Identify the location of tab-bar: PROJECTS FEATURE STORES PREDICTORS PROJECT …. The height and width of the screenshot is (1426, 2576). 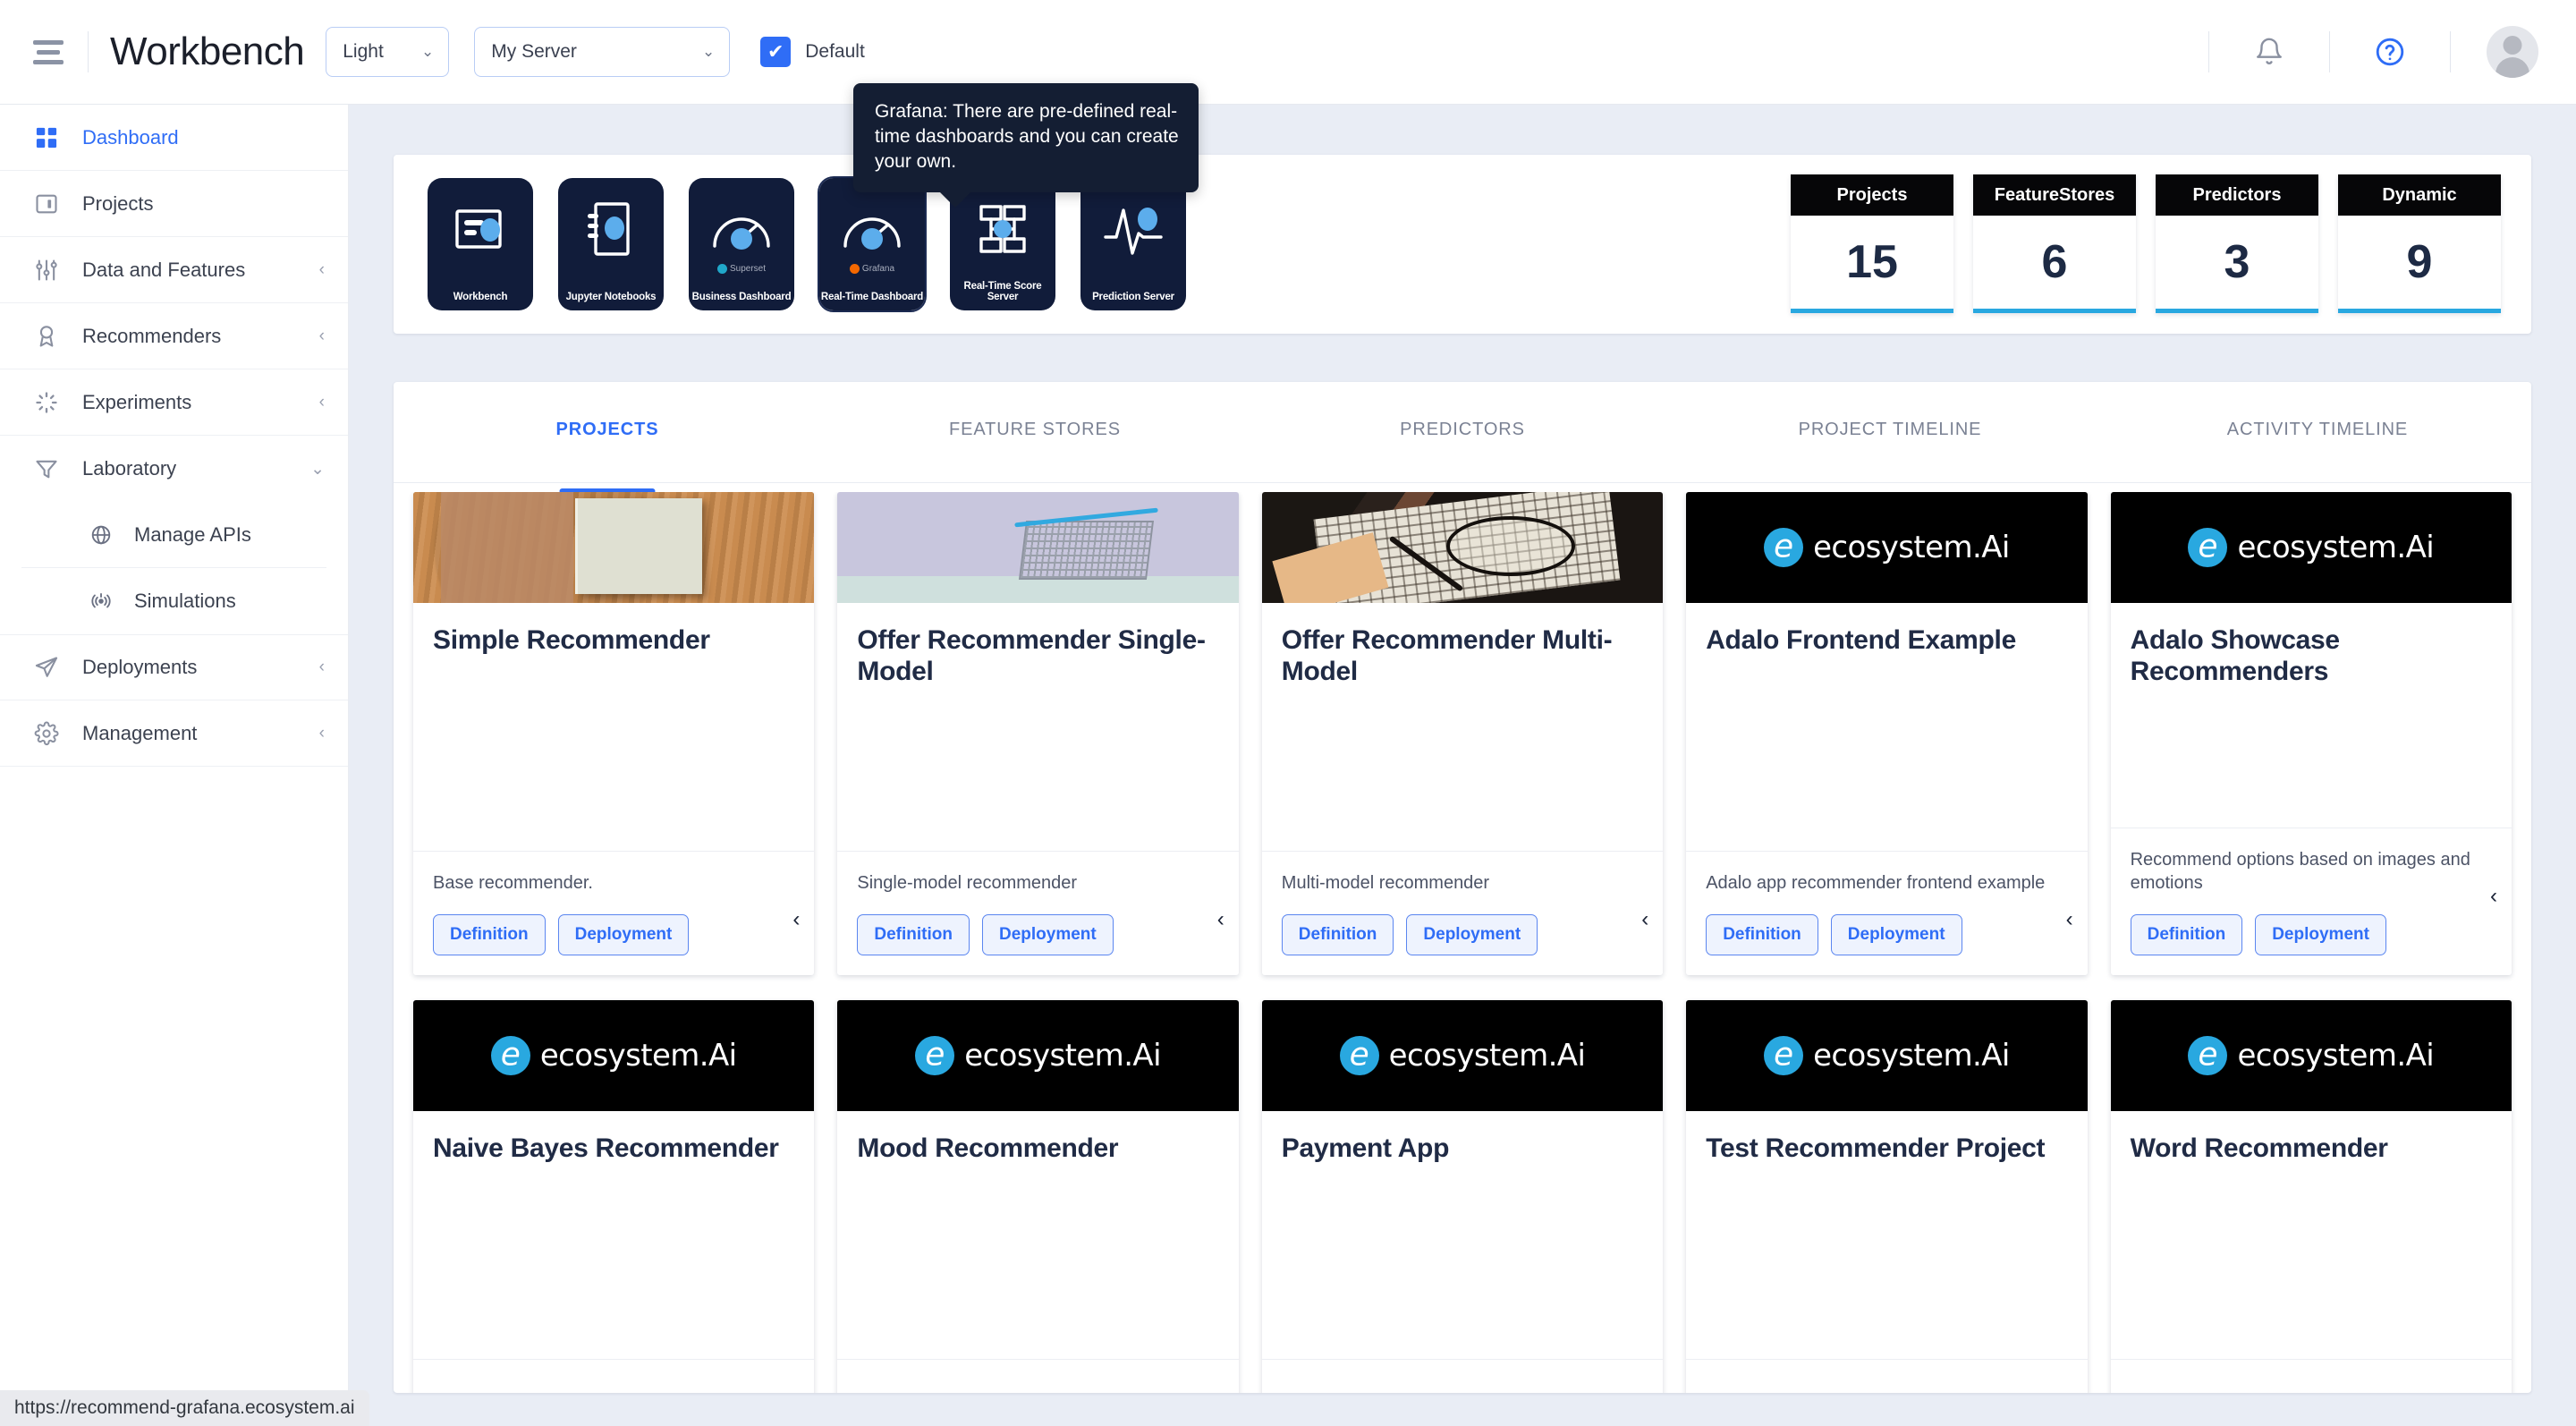
(1462, 433).